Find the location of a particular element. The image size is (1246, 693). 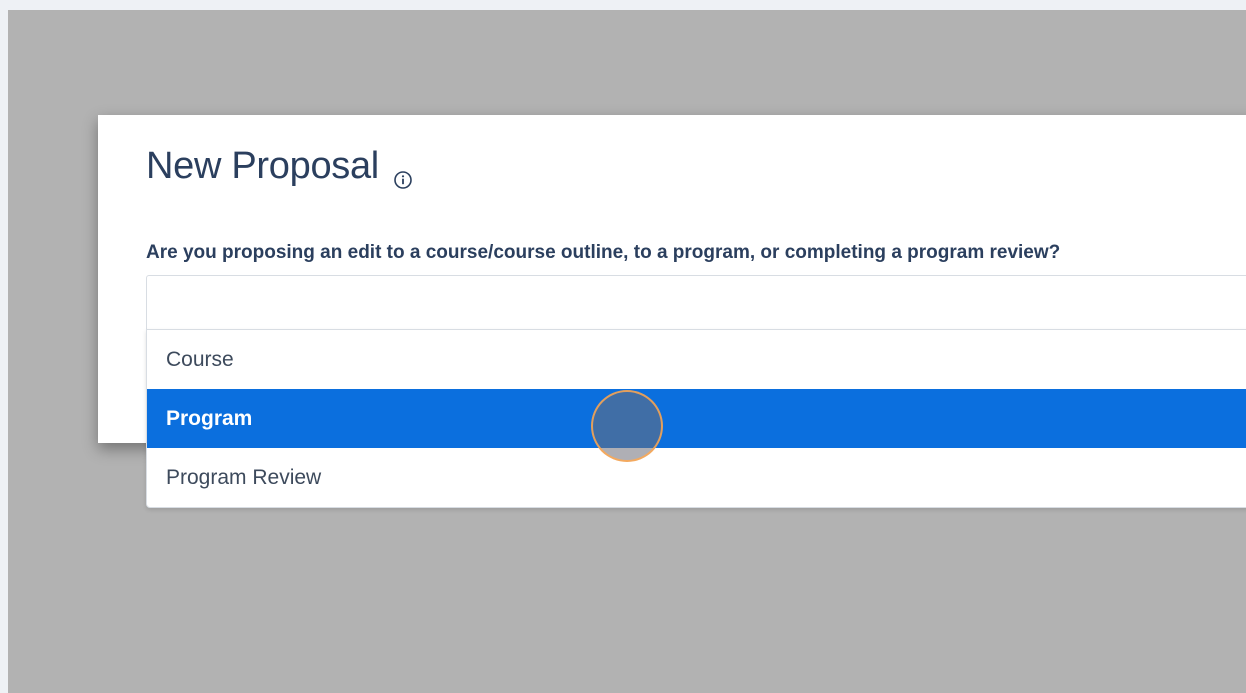

info-circle-icon is located at coordinates (403, 173).